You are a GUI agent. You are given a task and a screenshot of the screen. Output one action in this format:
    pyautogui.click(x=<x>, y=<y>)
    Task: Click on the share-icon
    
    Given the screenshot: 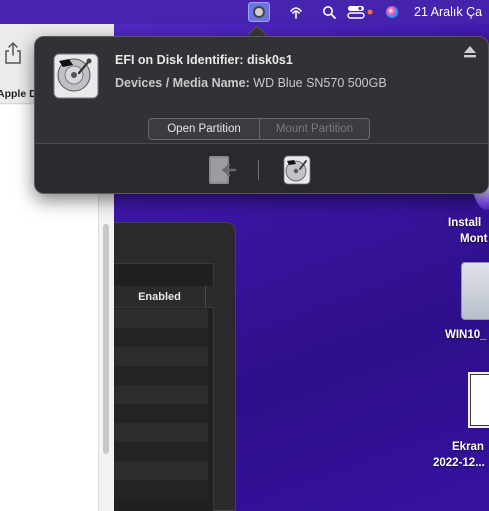 What is the action you would take?
    pyautogui.click(x=13, y=53)
    